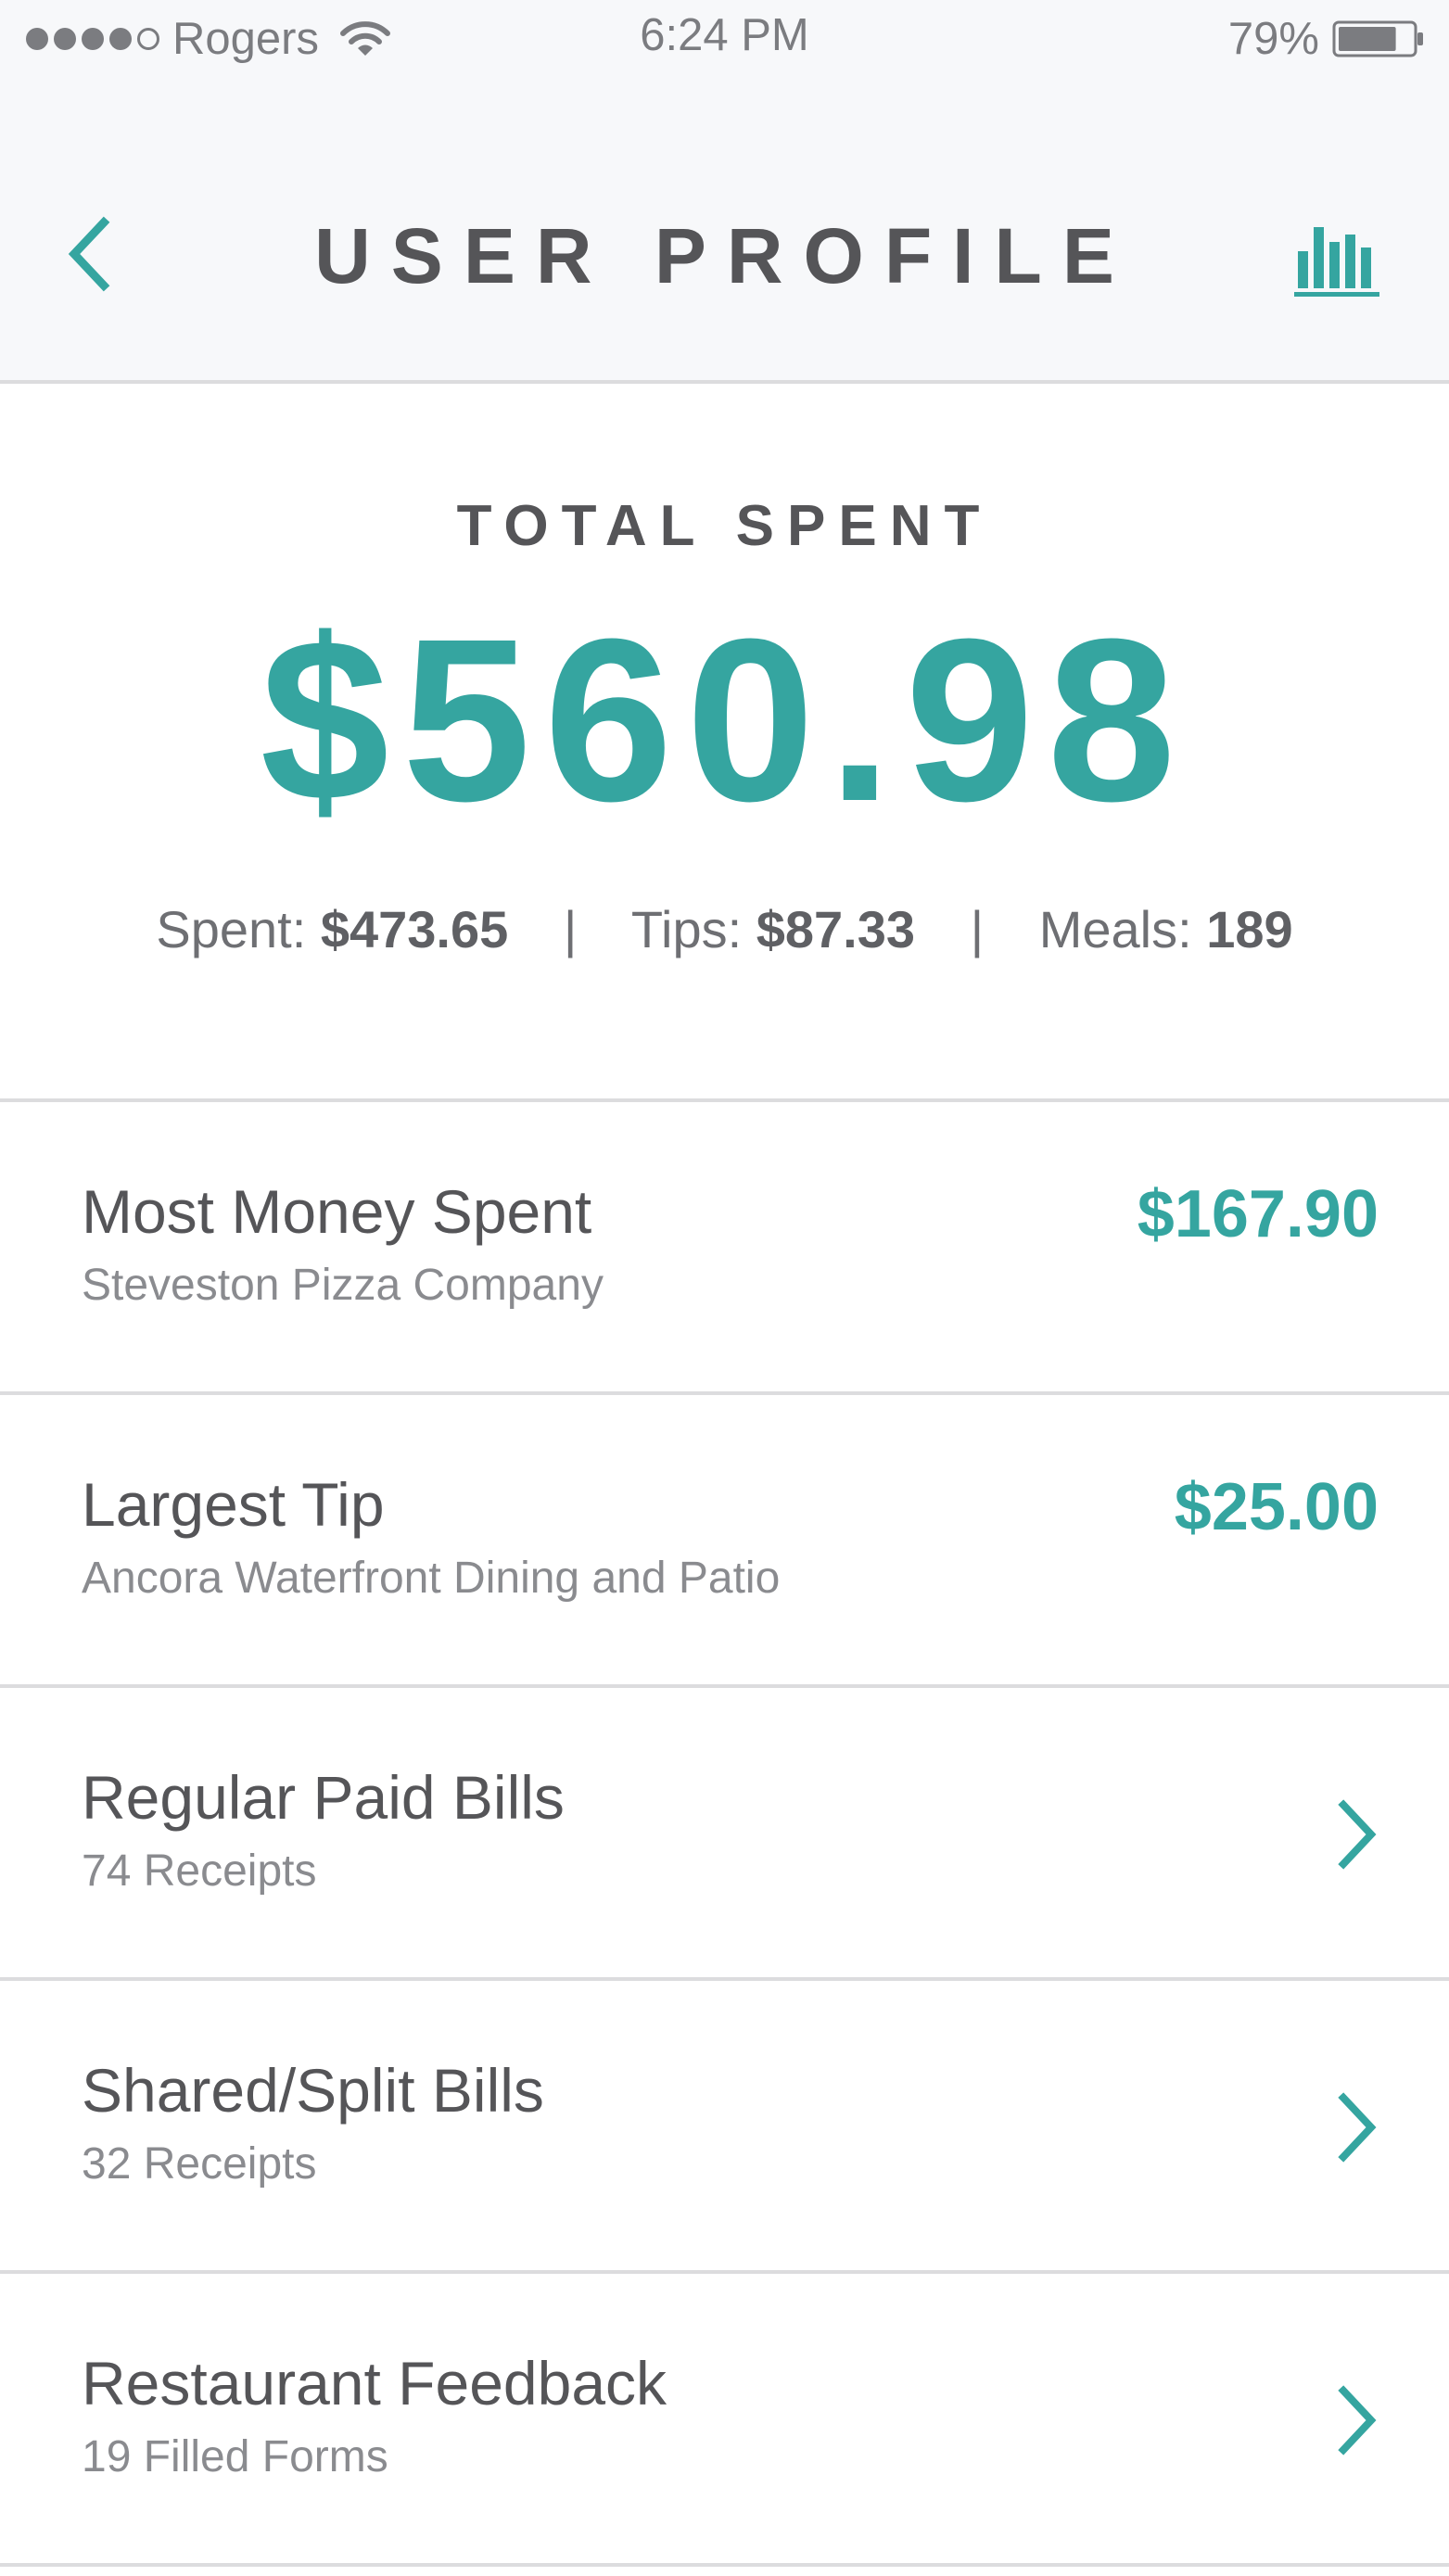 The image size is (1449, 2576). What do you see at coordinates (1273, 39) in the screenshot?
I see `battery-percentage: 79%` at bounding box center [1273, 39].